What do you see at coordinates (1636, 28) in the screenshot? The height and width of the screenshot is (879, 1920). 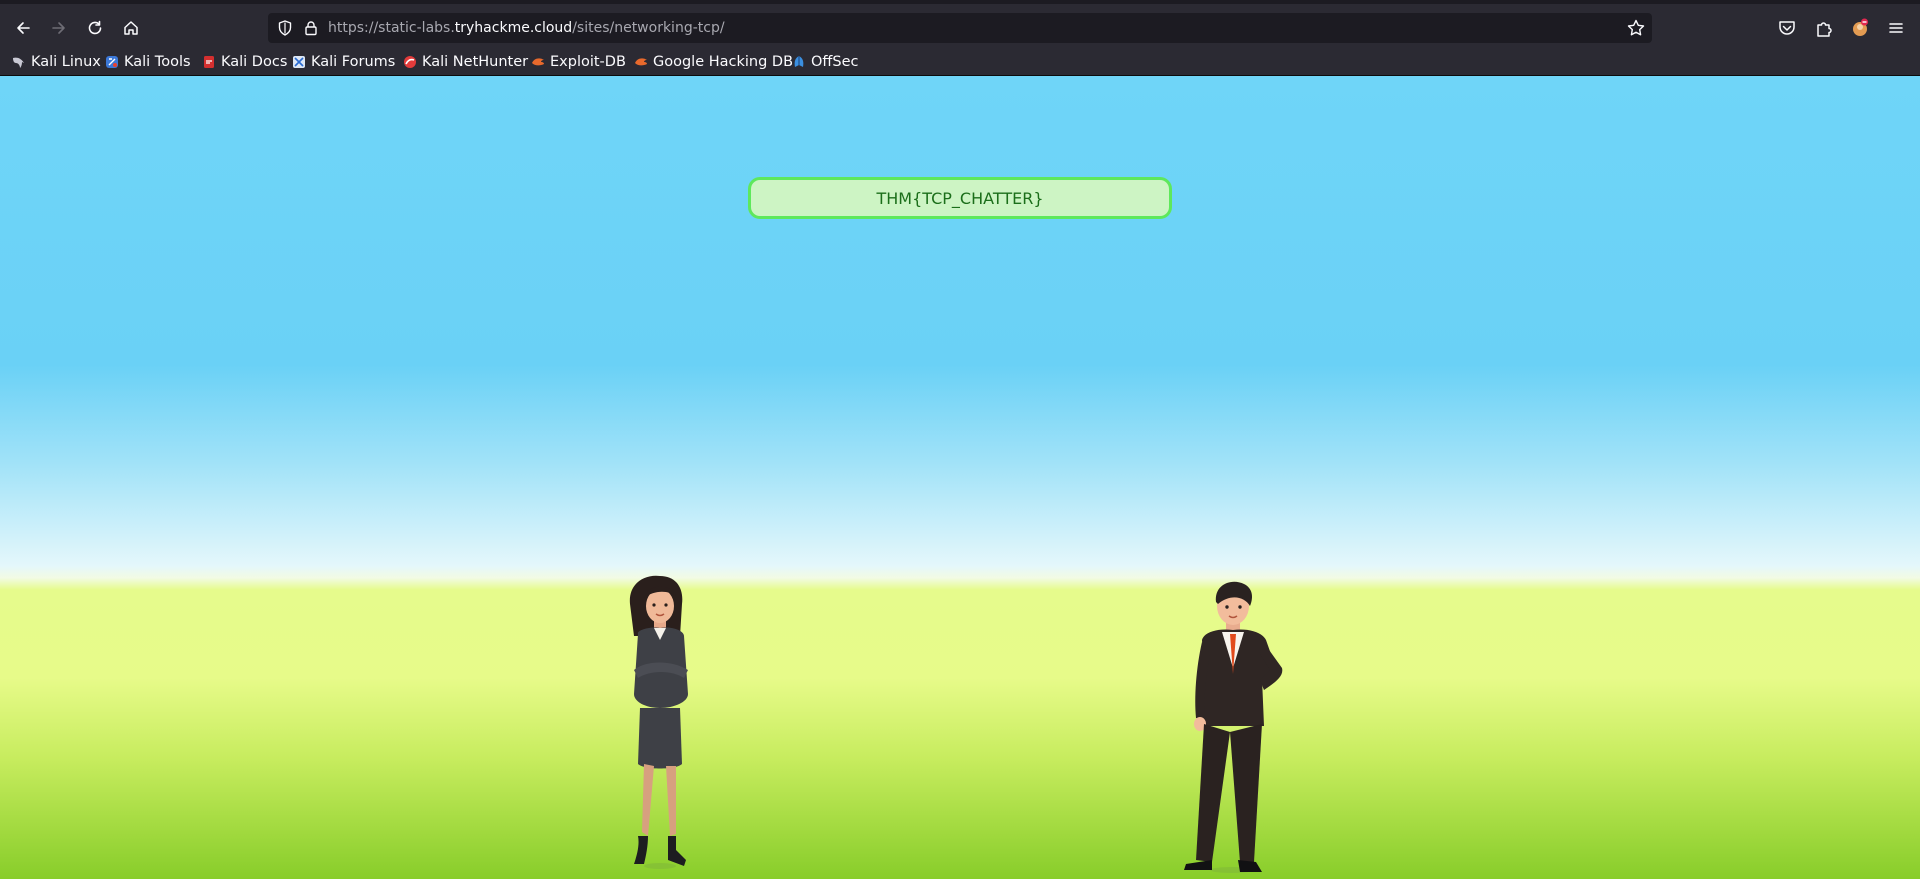 I see `bookmark-star-icon` at bounding box center [1636, 28].